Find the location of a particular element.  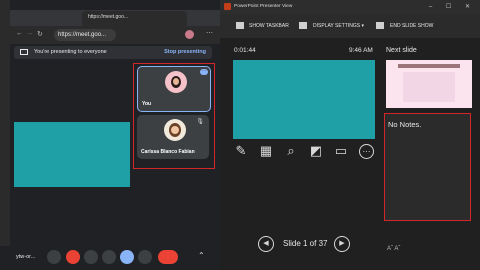

next-slide-image is located at coordinates (429, 87).